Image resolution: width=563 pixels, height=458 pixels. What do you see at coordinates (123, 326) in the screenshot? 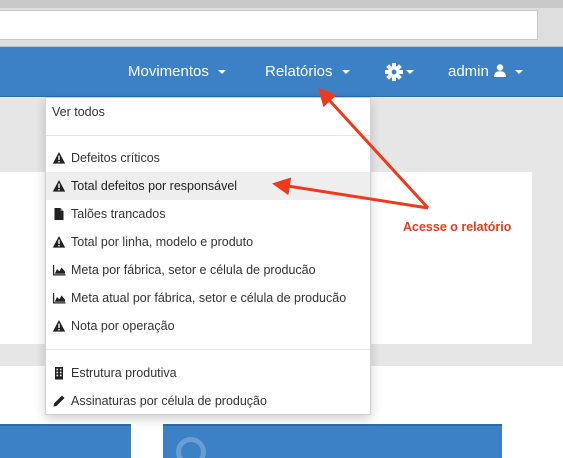
I see `menu-item-label: Nota por operação` at bounding box center [123, 326].